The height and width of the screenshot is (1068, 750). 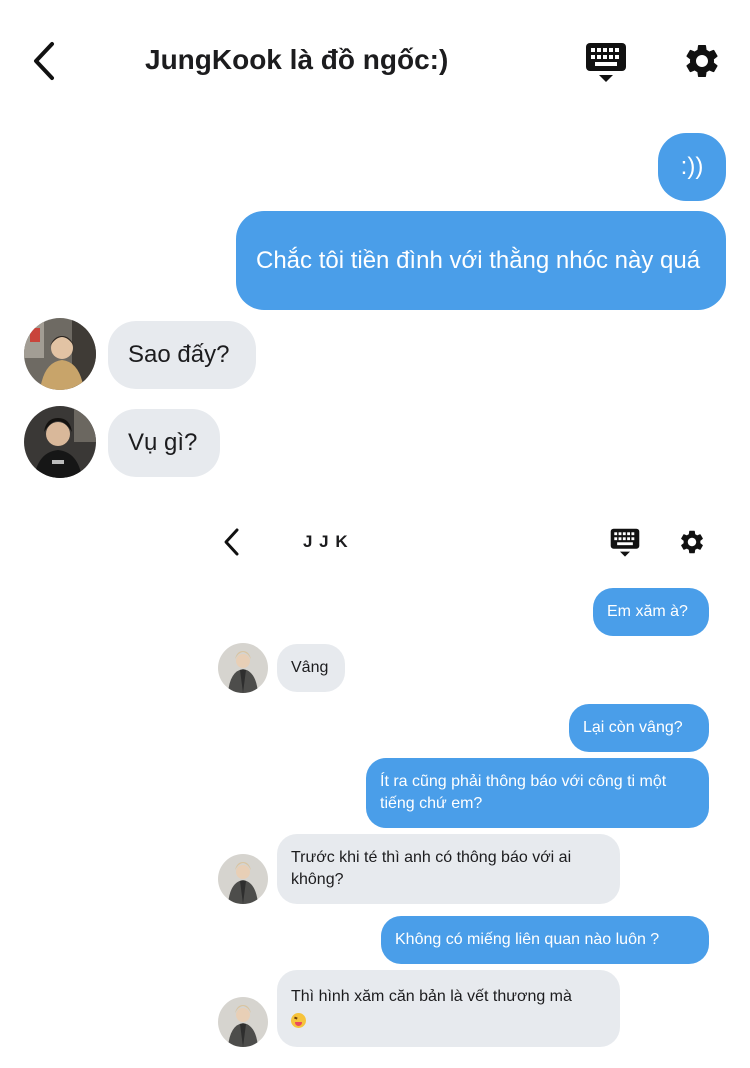 I want to click on message-text: Sao đấy?, so click(x=179, y=355).